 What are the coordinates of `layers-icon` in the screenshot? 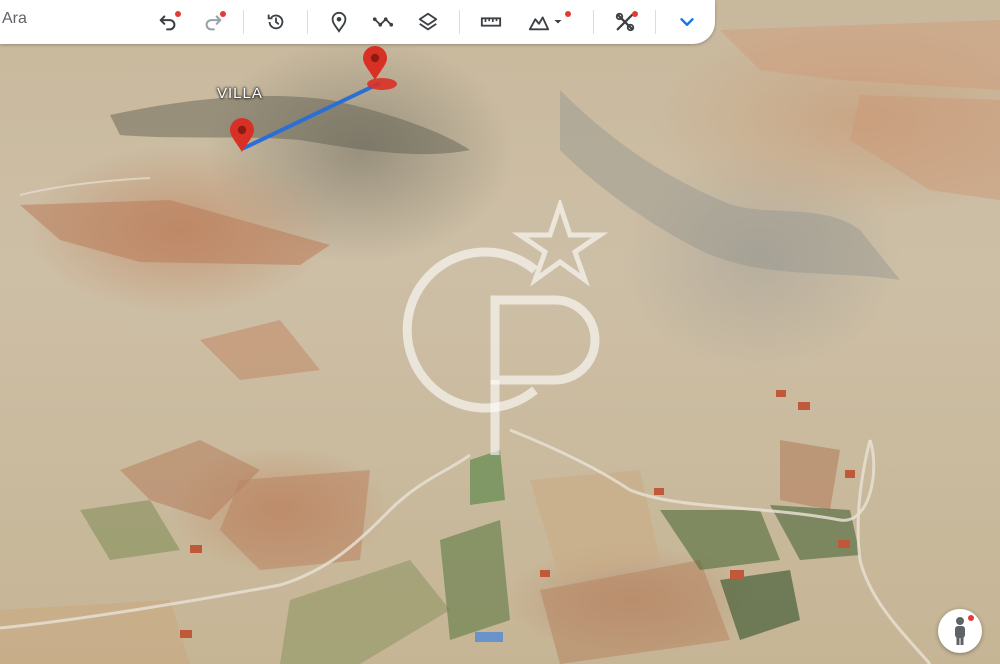 It's located at (428, 21).